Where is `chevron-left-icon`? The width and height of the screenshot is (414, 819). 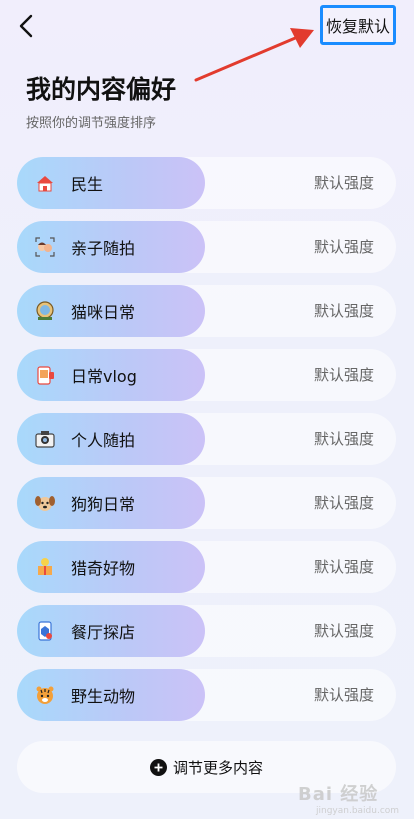
chevron-left-icon is located at coordinates (26, 26).